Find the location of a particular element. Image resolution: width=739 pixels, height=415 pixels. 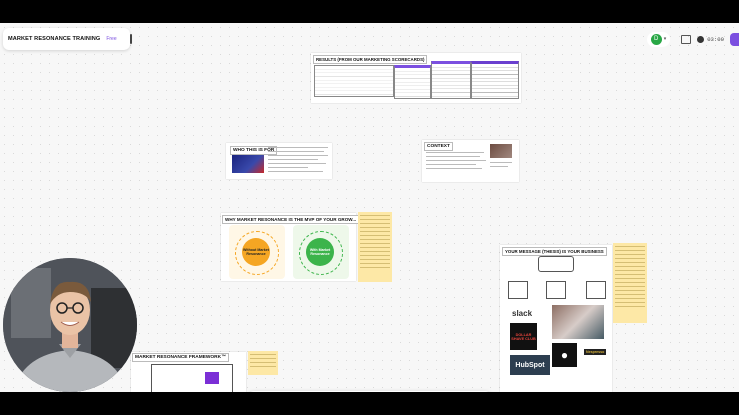

presenter-webcam is located at coordinates (70, 325).